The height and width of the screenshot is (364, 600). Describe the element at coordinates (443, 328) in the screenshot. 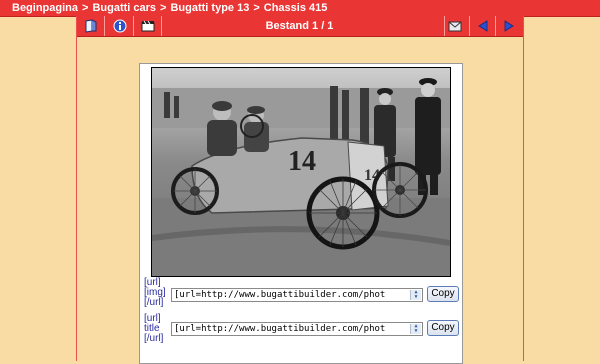

I see `copy-title-code-button: Copy` at that location.